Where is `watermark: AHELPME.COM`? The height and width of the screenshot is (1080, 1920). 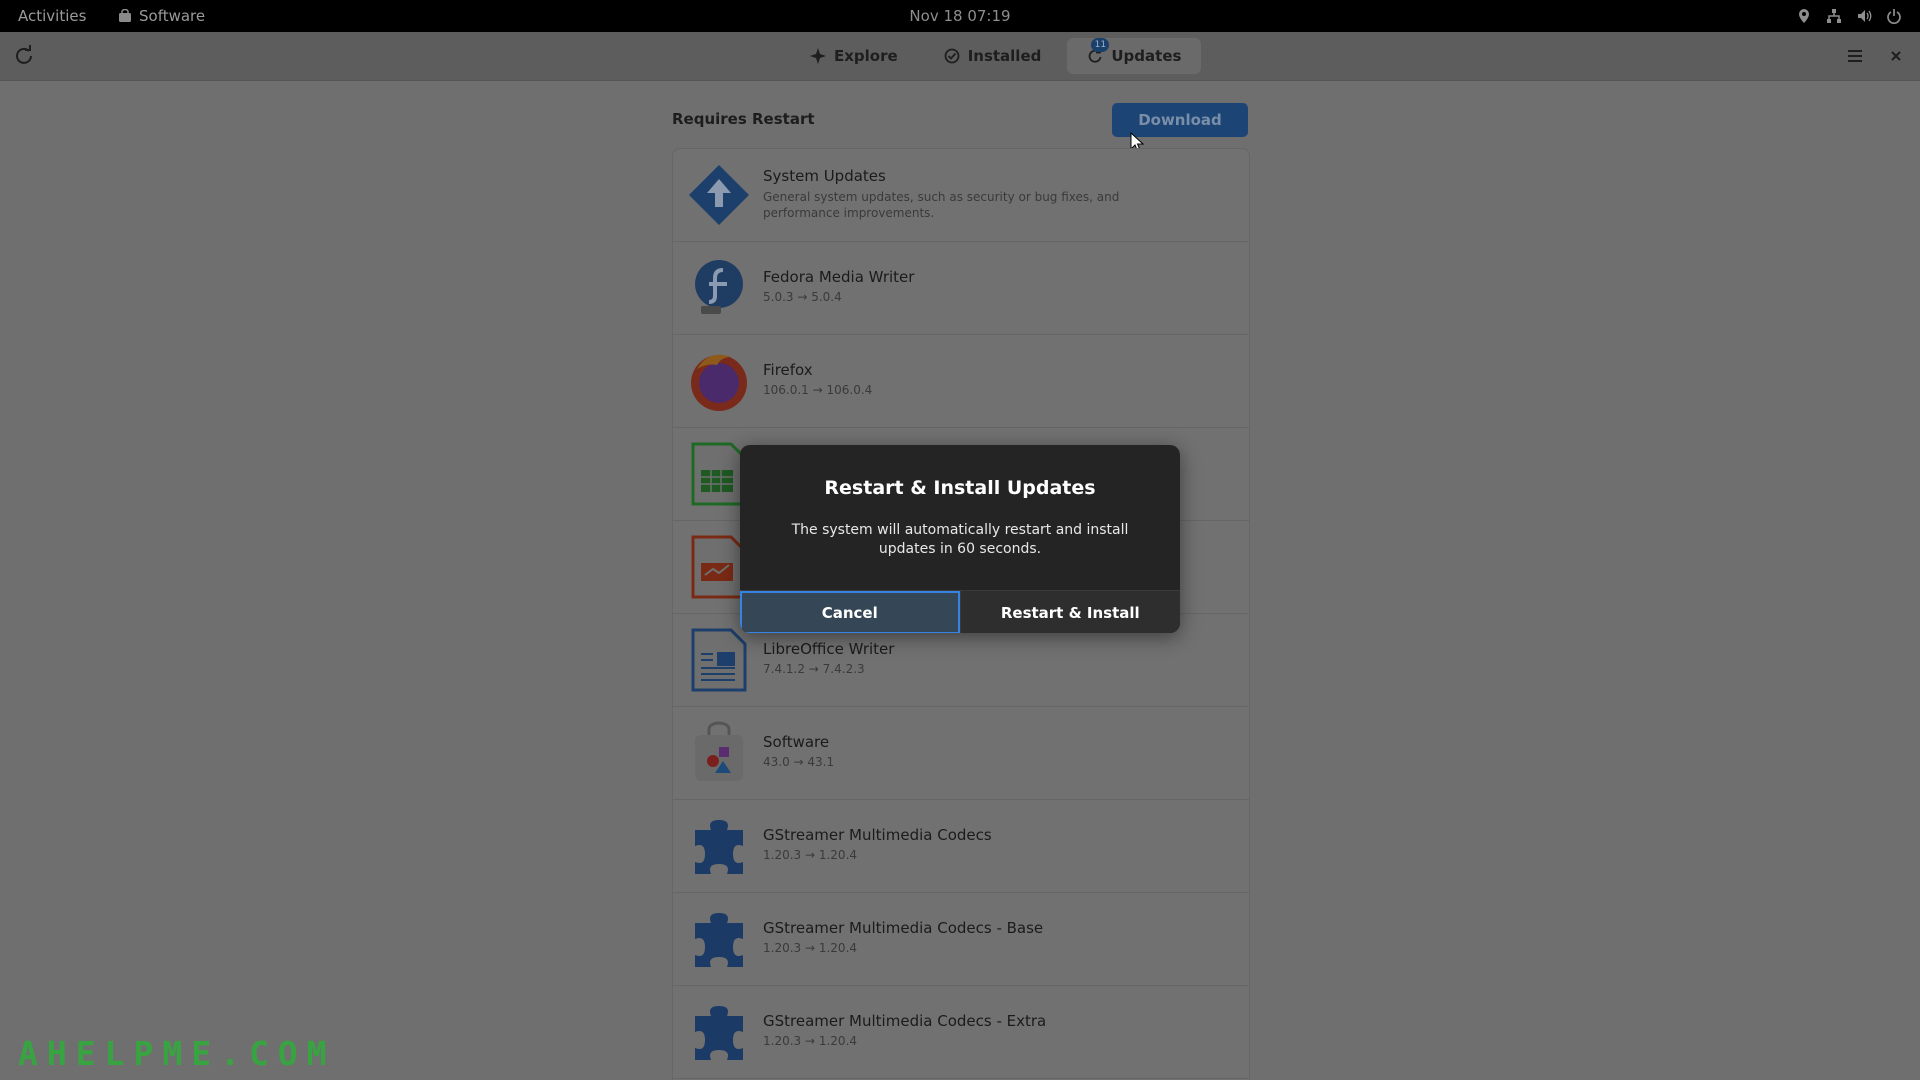
watermark: AHELPME.COM is located at coordinates (177, 1053).